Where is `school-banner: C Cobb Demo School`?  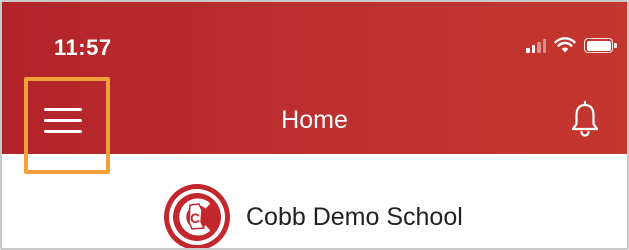
school-banner: C Cobb Demo School is located at coordinates (312, 215).